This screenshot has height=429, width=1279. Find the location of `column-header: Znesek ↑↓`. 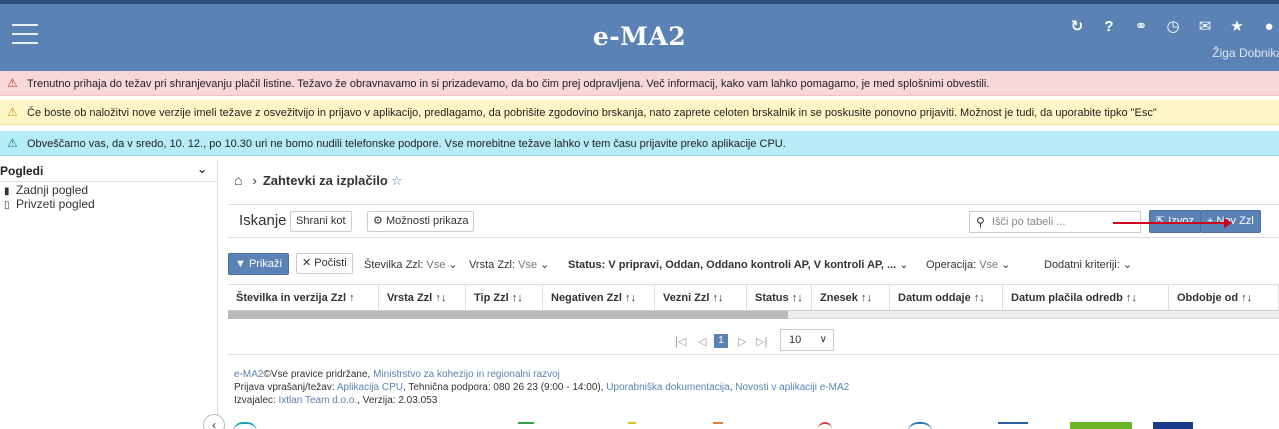

column-header: Znesek ↑↓ is located at coordinates (851, 298).